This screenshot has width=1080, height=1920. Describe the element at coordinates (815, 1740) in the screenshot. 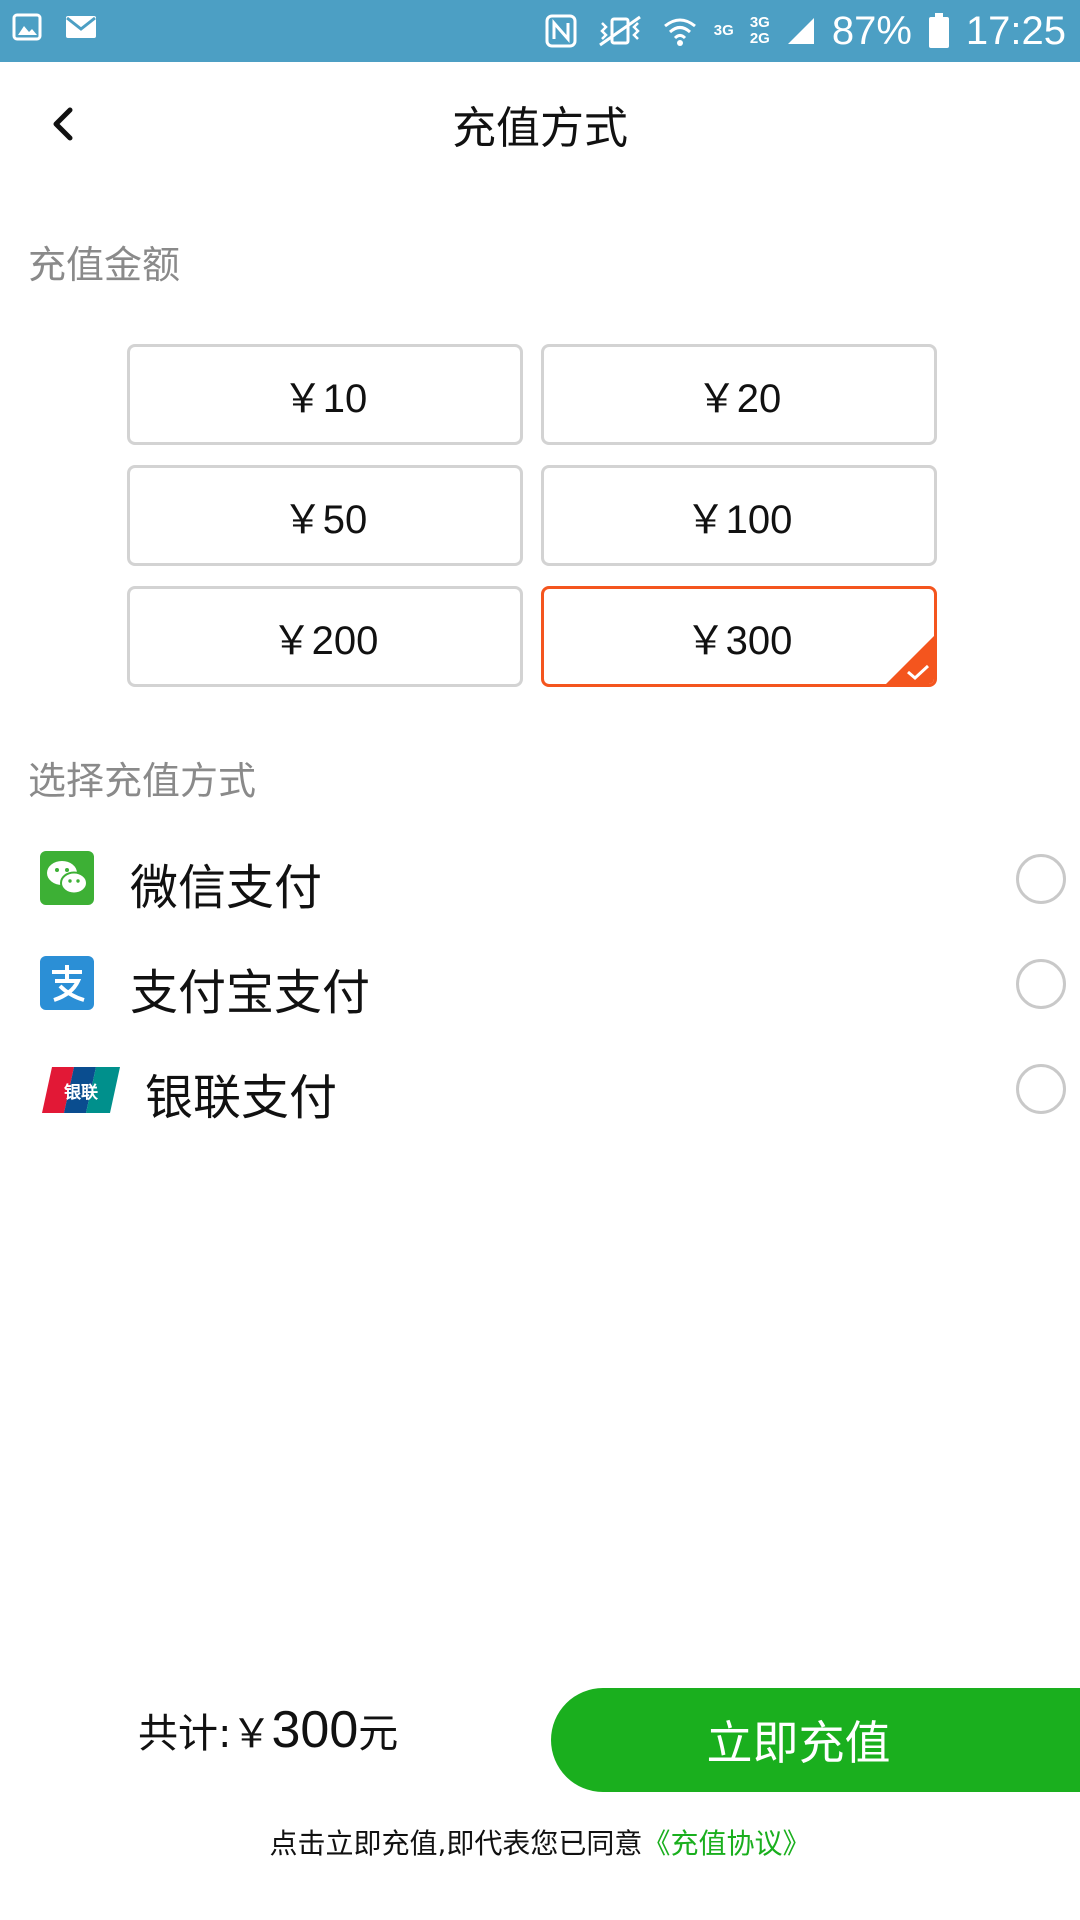

I see `recharge-now-button: 立即充值` at that location.